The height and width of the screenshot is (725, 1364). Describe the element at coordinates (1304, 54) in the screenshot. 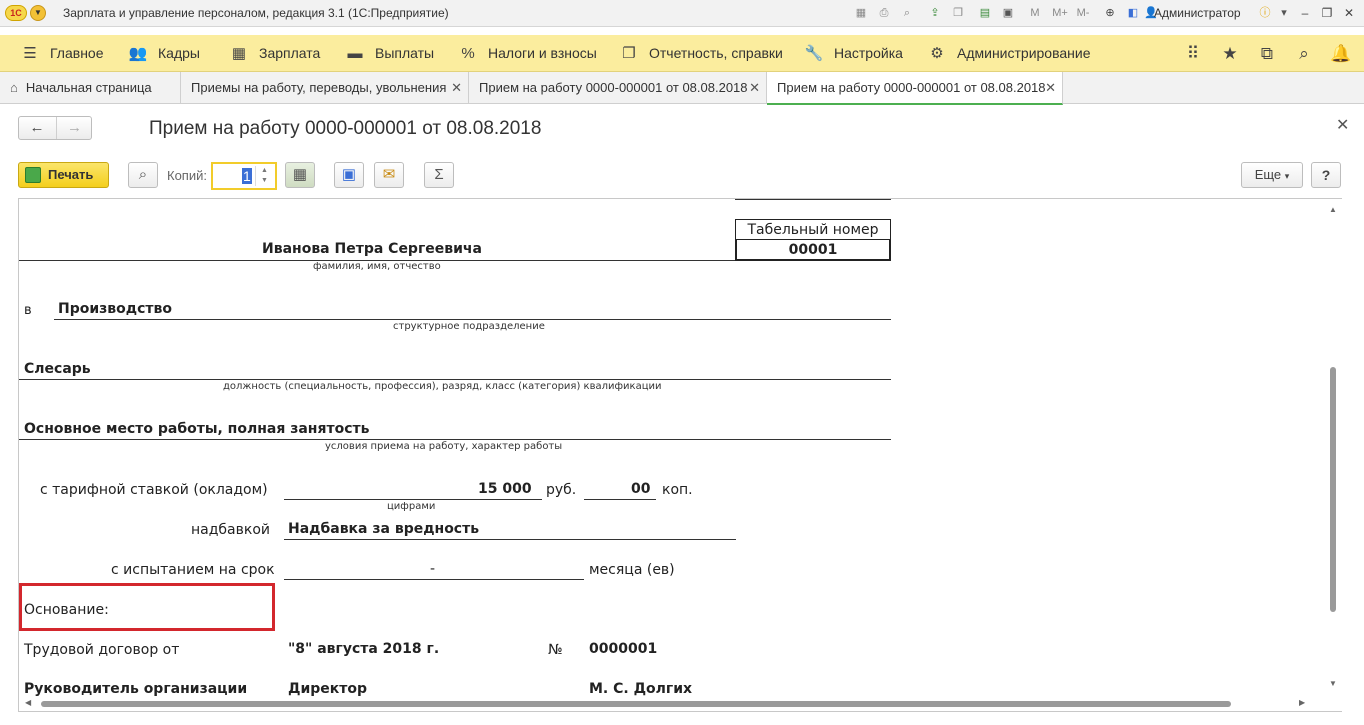

I see `search-icon: ⌕` at that location.